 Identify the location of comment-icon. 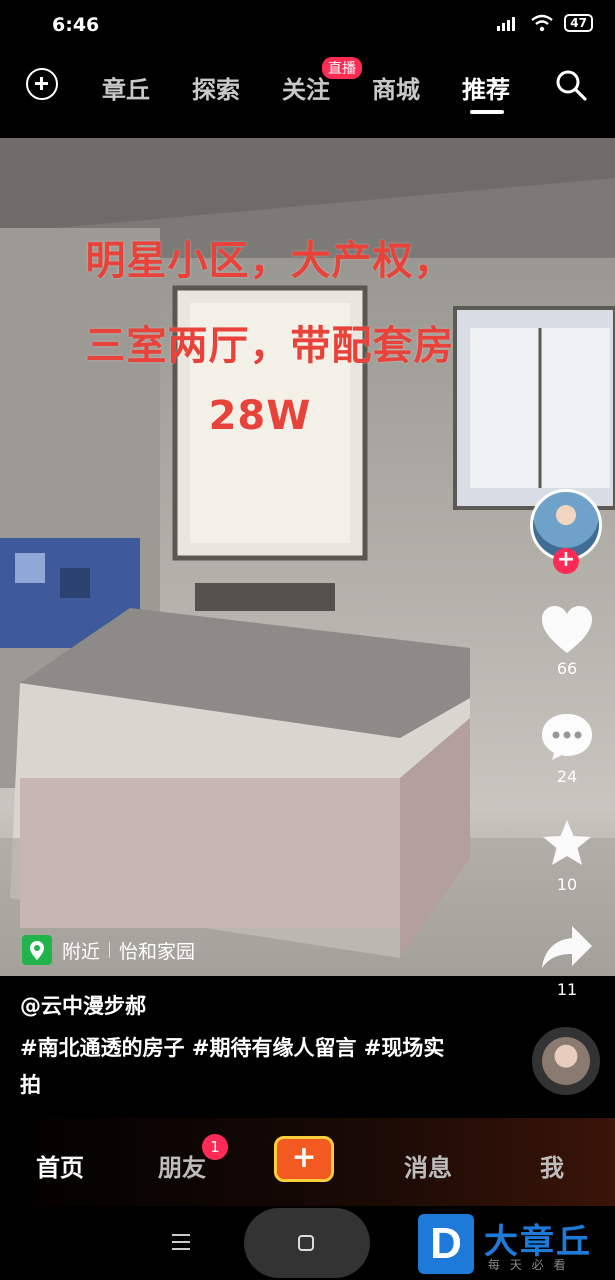
(567, 737).